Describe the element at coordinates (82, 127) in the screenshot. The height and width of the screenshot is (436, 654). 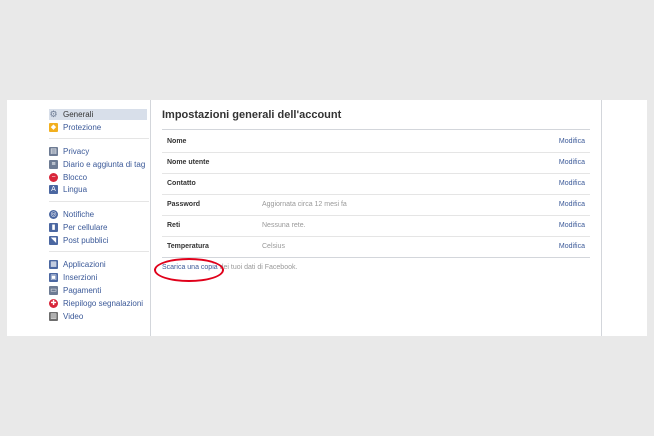
I see `sidebar-item-label: Protezione` at that location.